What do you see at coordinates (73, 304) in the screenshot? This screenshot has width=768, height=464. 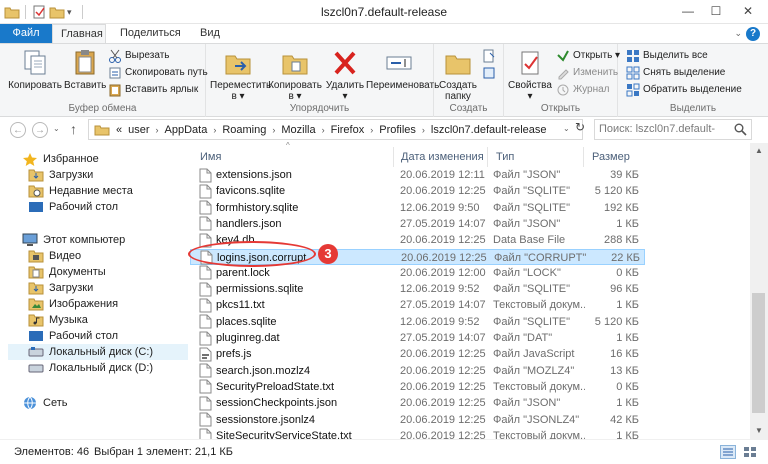 I see `sidebar-item-pictures: Изображения` at bounding box center [73, 304].